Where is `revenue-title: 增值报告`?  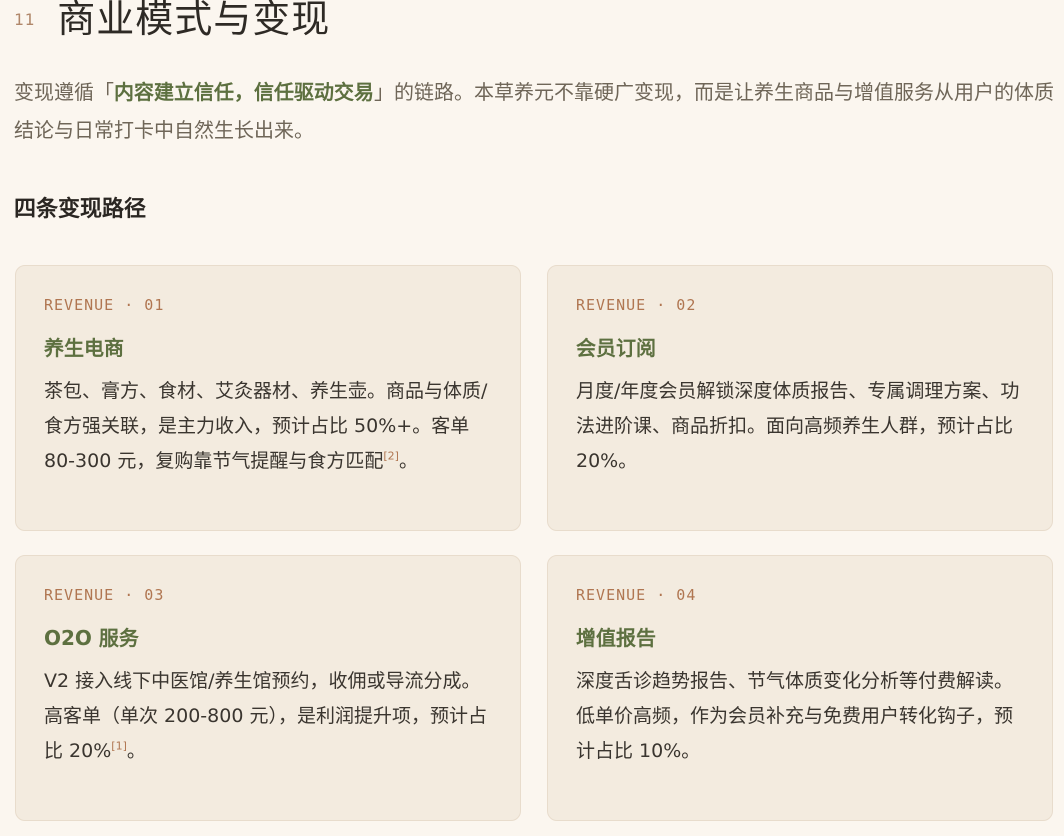 revenue-title: 增值报告 is located at coordinates (616, 638).